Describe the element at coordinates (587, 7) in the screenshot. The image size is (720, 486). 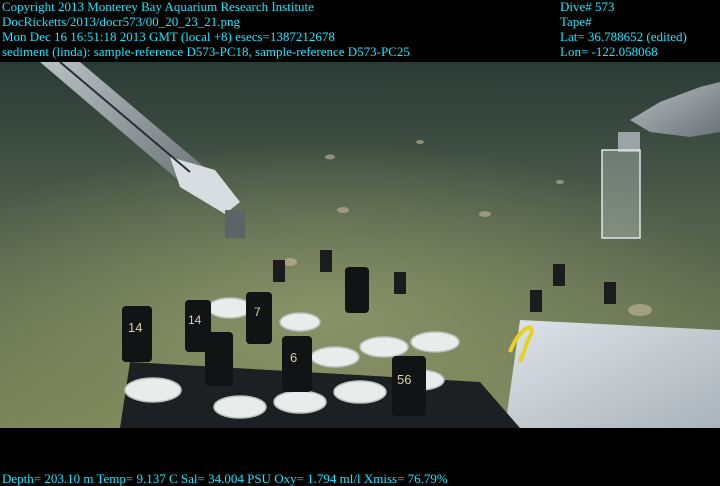
I see `overlay-dive: Dive# 573` at that location.